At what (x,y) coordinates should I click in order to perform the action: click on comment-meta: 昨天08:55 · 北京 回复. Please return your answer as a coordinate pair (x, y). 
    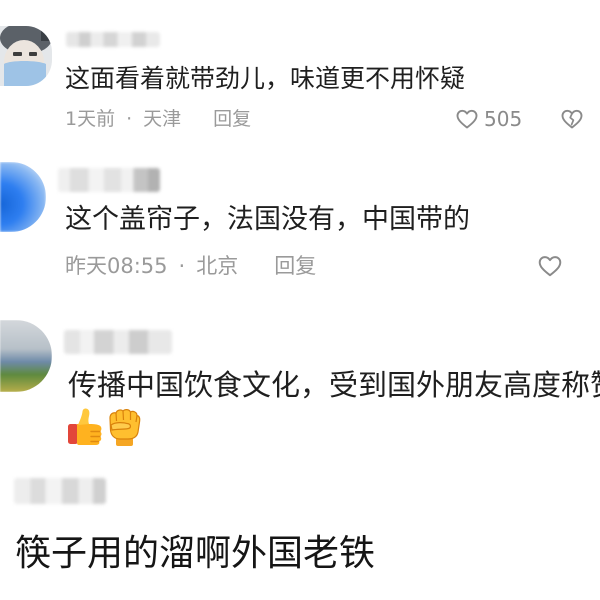
    Looking at the image, I should click on (190, 266).